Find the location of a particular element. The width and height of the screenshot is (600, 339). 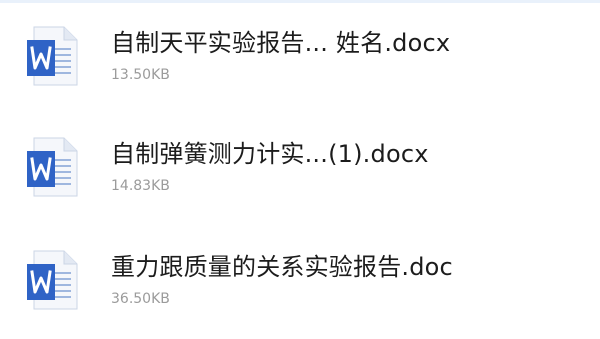

file-name: 重力跟质量的关系实验报告.doc is located at coordinates (282, 267).